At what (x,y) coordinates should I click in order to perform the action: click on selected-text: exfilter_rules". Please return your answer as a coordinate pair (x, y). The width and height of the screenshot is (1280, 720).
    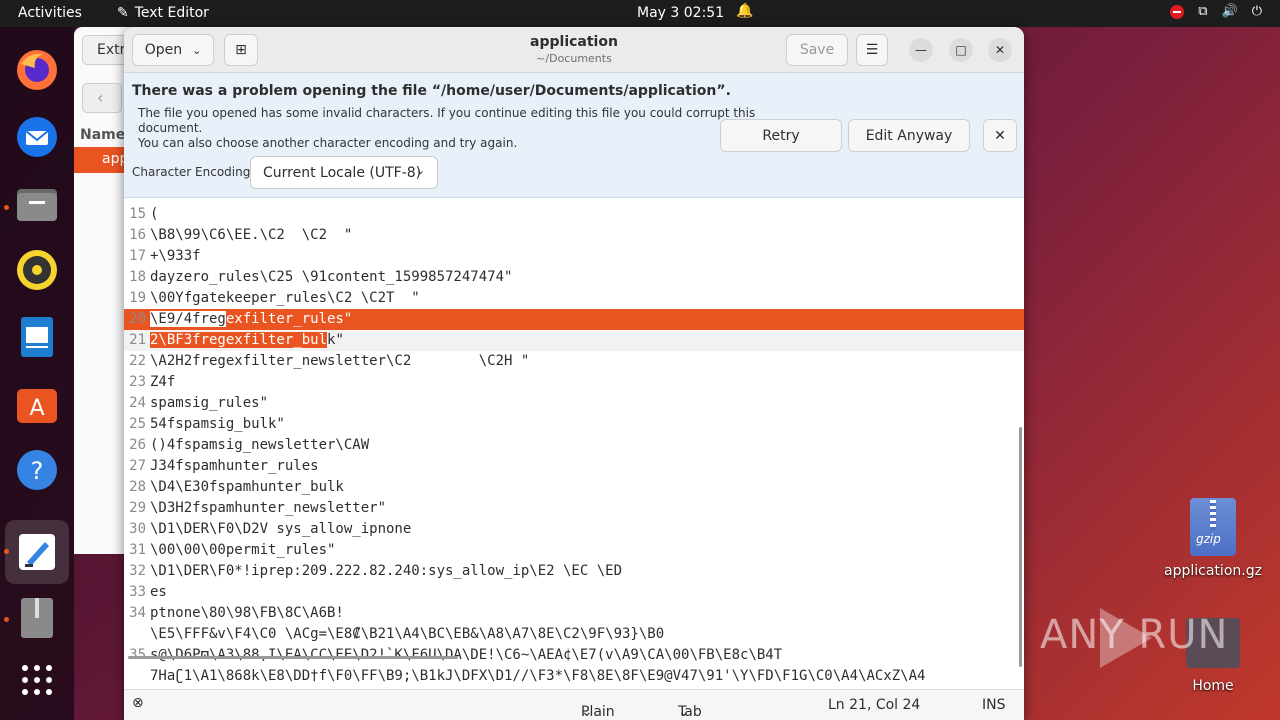
    Looking at the image, I should click on (289, 319).